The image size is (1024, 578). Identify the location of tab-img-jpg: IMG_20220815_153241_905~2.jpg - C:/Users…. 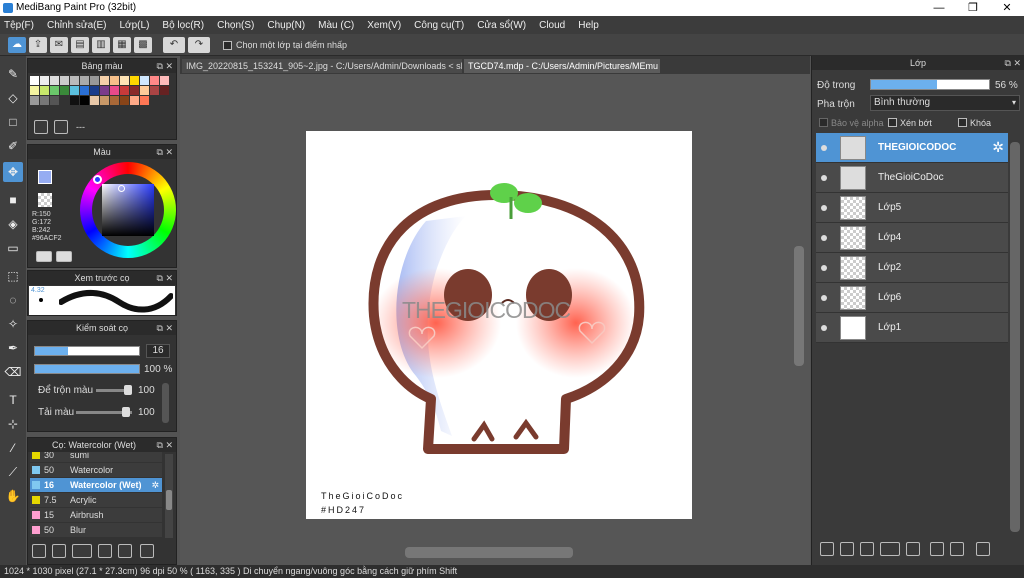
(322, 66).